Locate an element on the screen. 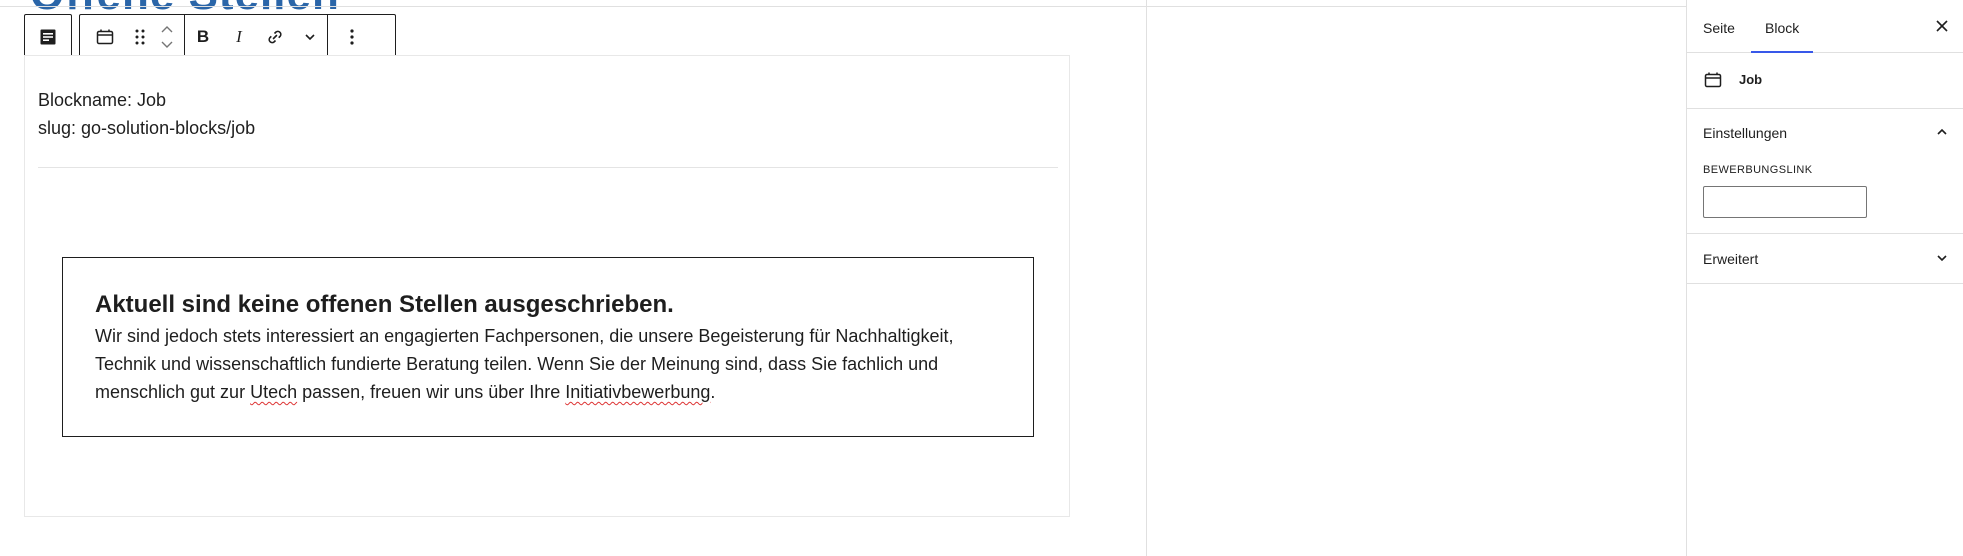 The image size is (1963, 556). notice-text-end: . is located at coordinates (713, 392).